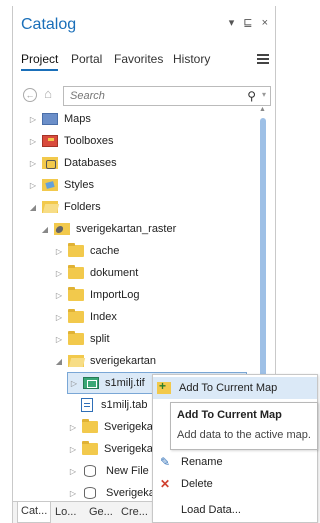 Image resolution: width=320 pixels, height=523 pixels. What do you see at coordinates (86, 251) in the screenshot?
I see `tree-item-cache: ▷ cache` at bounding box center [86, 251].